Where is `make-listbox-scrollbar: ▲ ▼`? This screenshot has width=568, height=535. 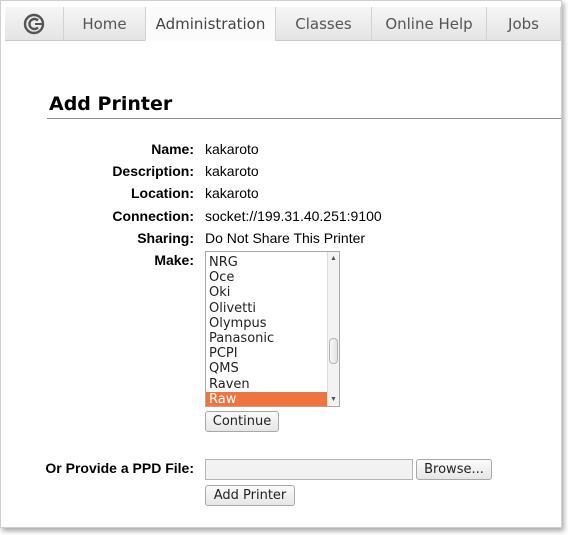
make-listbox-scrollbar: ▲ ▼ is located at coordinates (333, 329).